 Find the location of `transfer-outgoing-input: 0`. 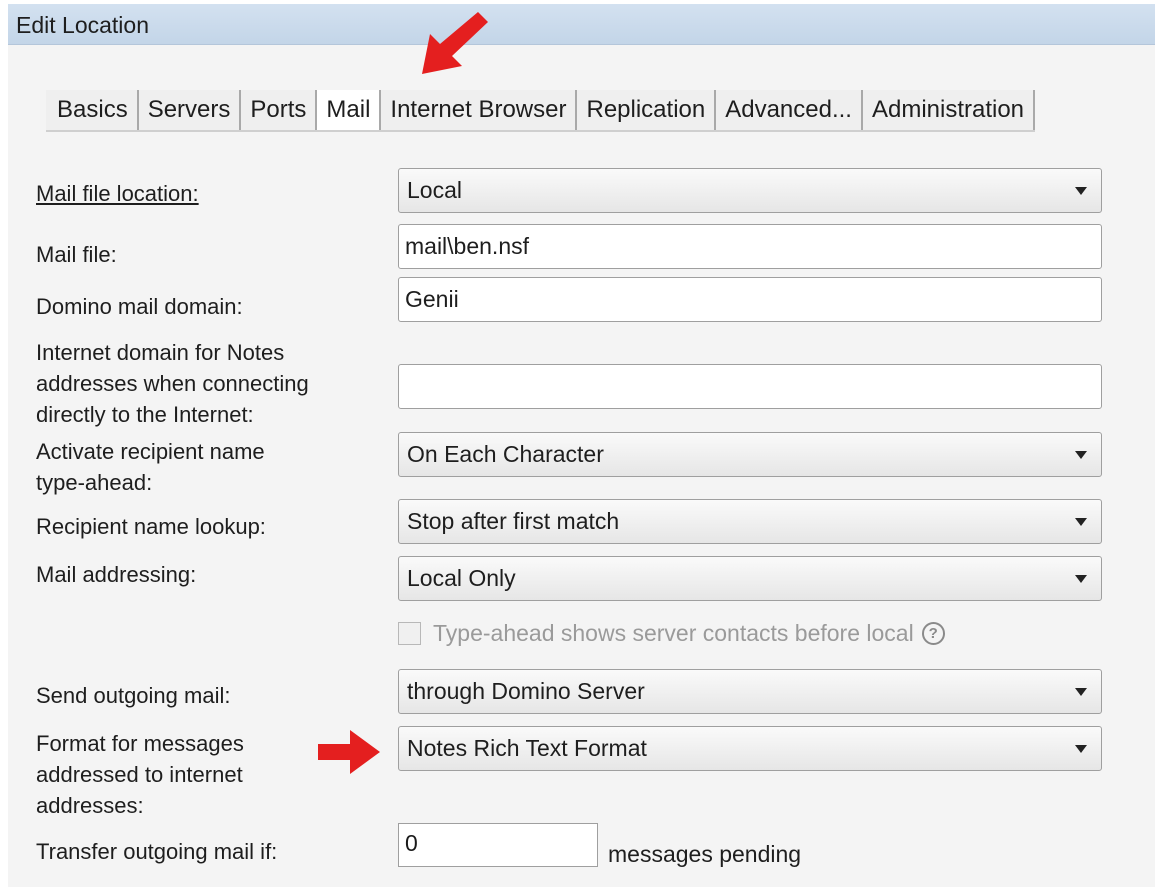

transfer-outgoing-input: 0 is located at coordinates (498, 845).